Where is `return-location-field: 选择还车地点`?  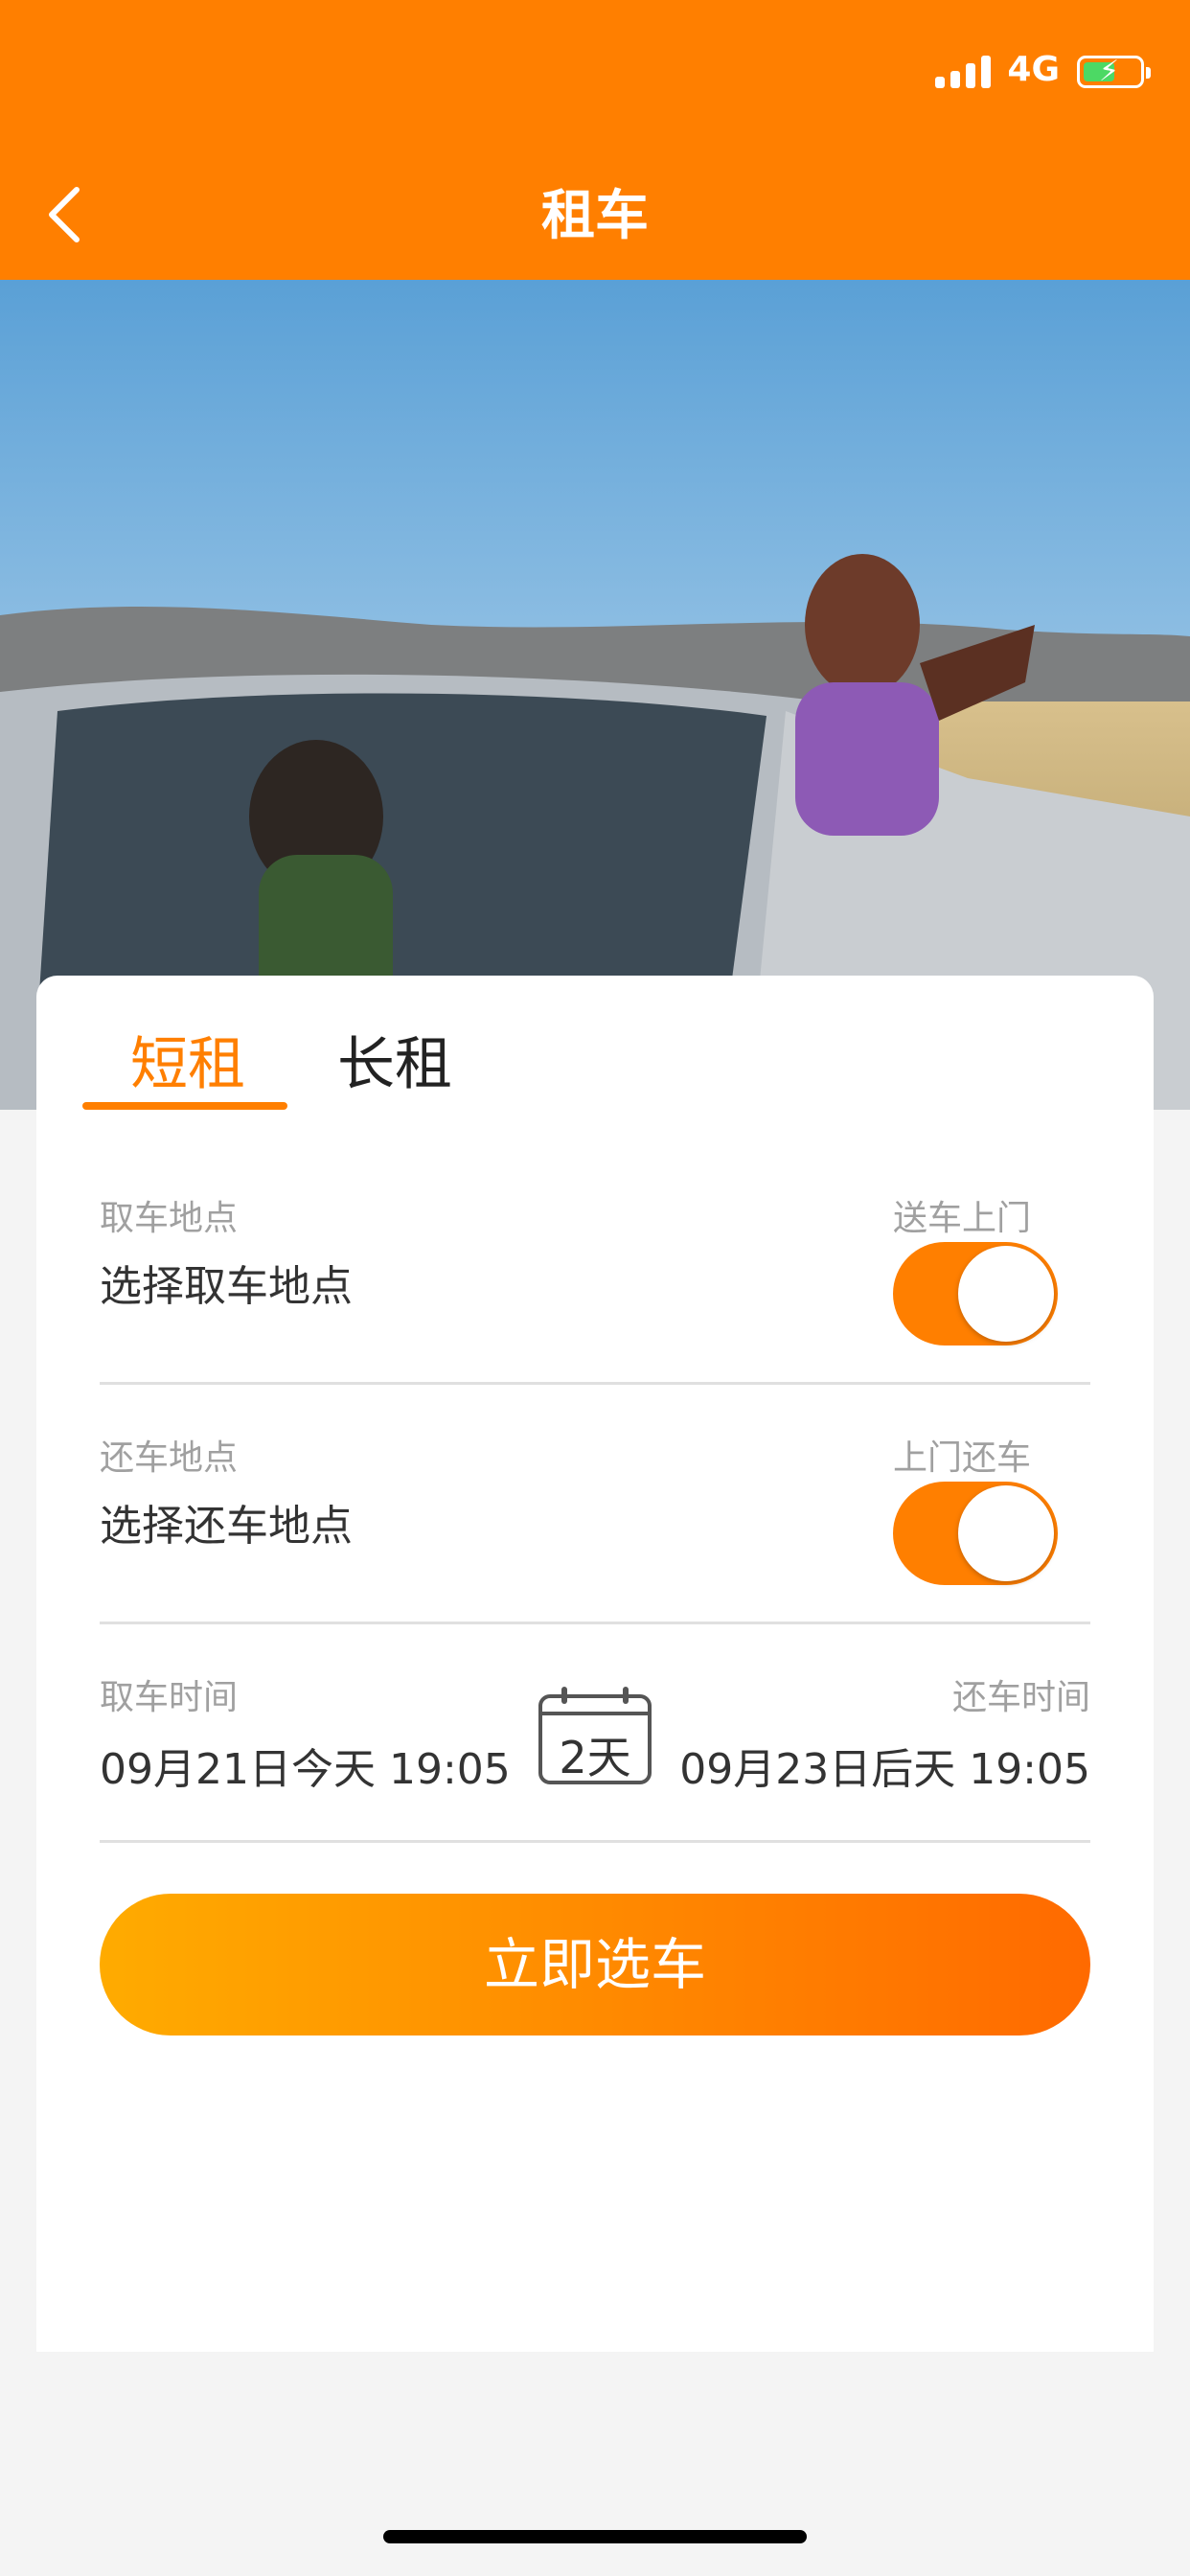
return-location-field: 选择还车地点 is located at coordinates (226, 1521).